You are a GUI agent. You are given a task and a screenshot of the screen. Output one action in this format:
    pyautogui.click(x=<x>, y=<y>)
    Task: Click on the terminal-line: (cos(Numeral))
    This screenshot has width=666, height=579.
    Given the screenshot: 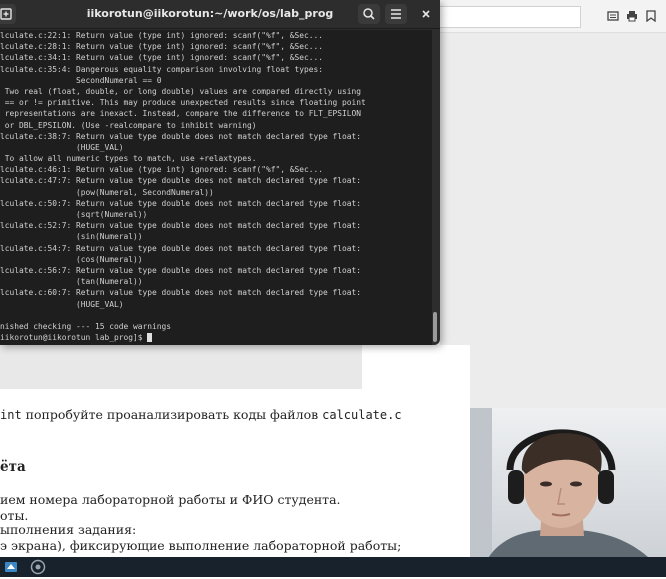 What is the action you would take?
    pyautogui.click(x=71, y=259)
    